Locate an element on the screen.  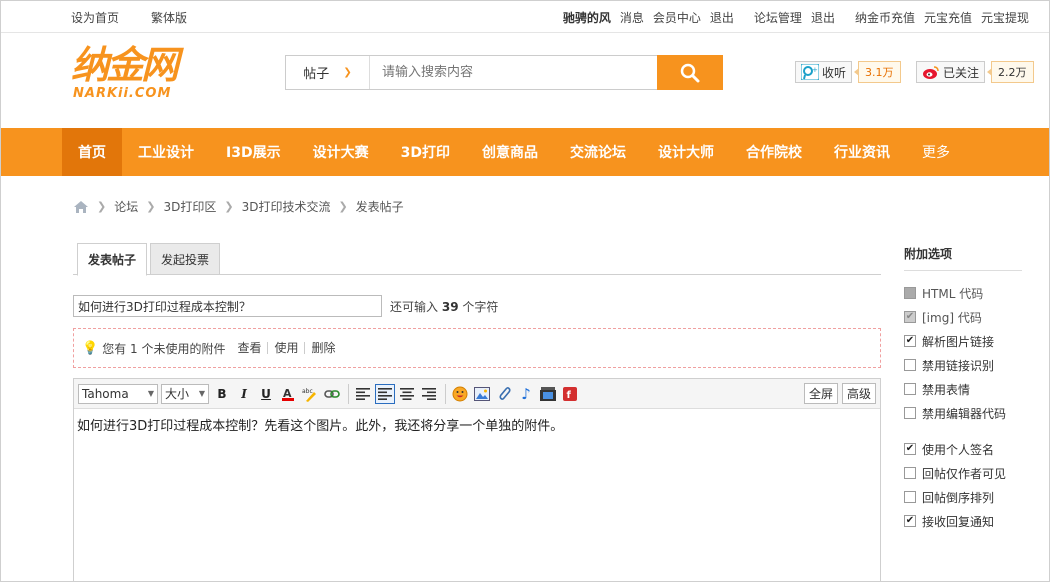
nav-item-home: 首页 is located at coordinates (92, 152).